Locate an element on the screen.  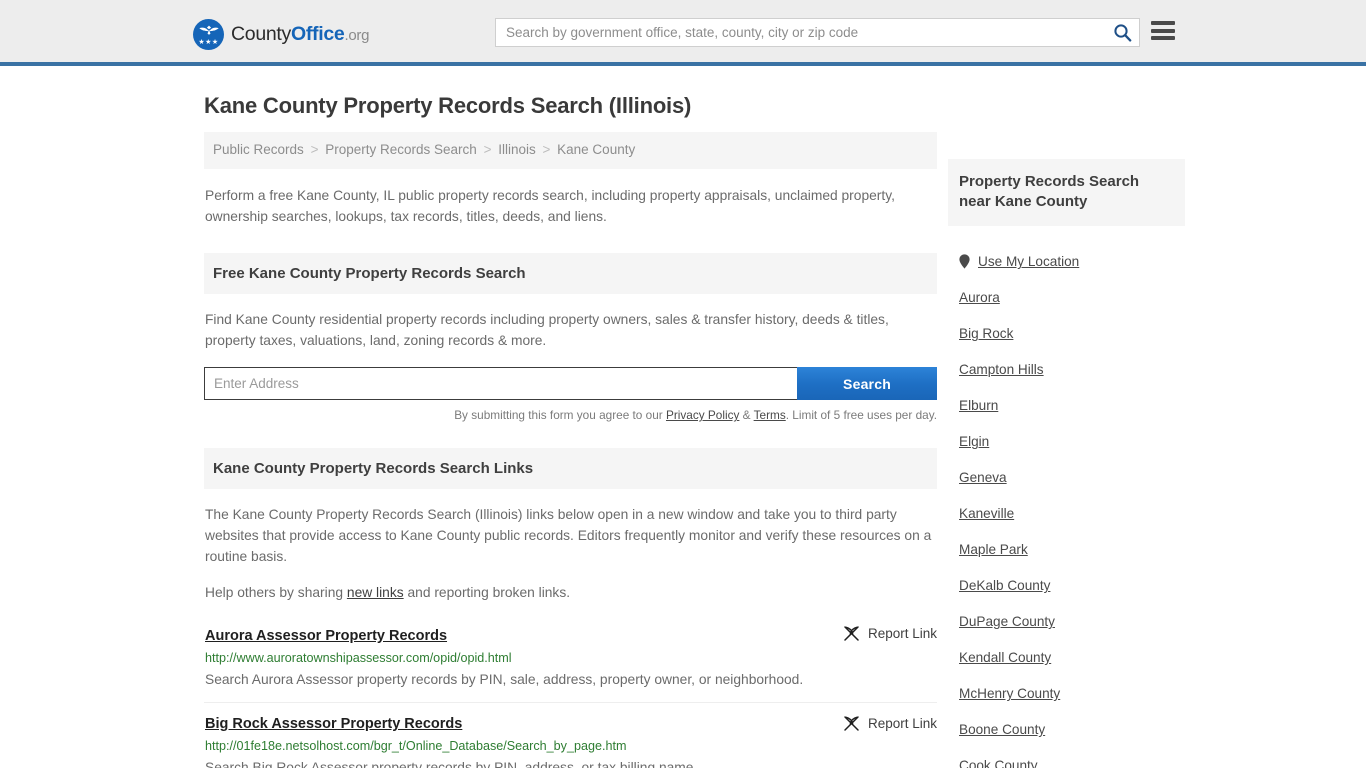
help-suffix: and reporting broken links. is located at coordinates (487, 592).